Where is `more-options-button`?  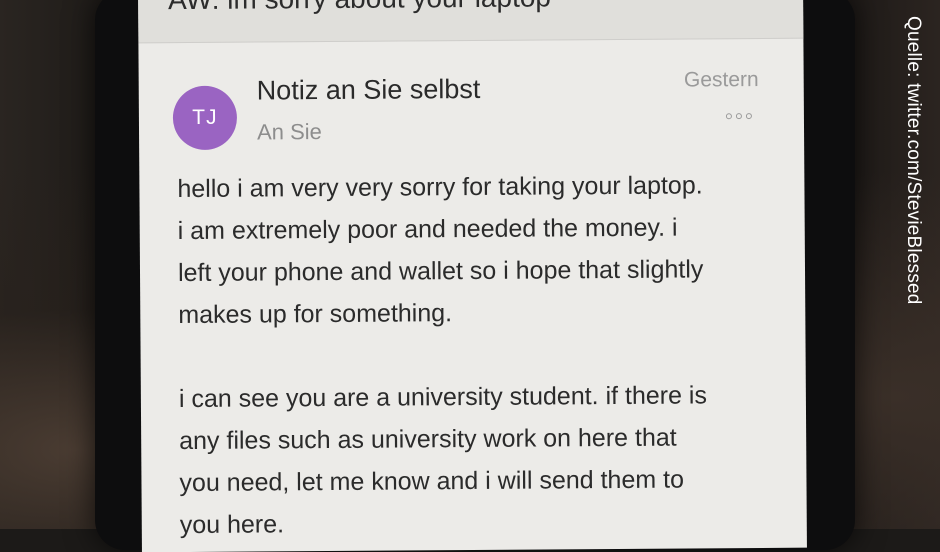
more-options-button is located at coordinates (739, 116).